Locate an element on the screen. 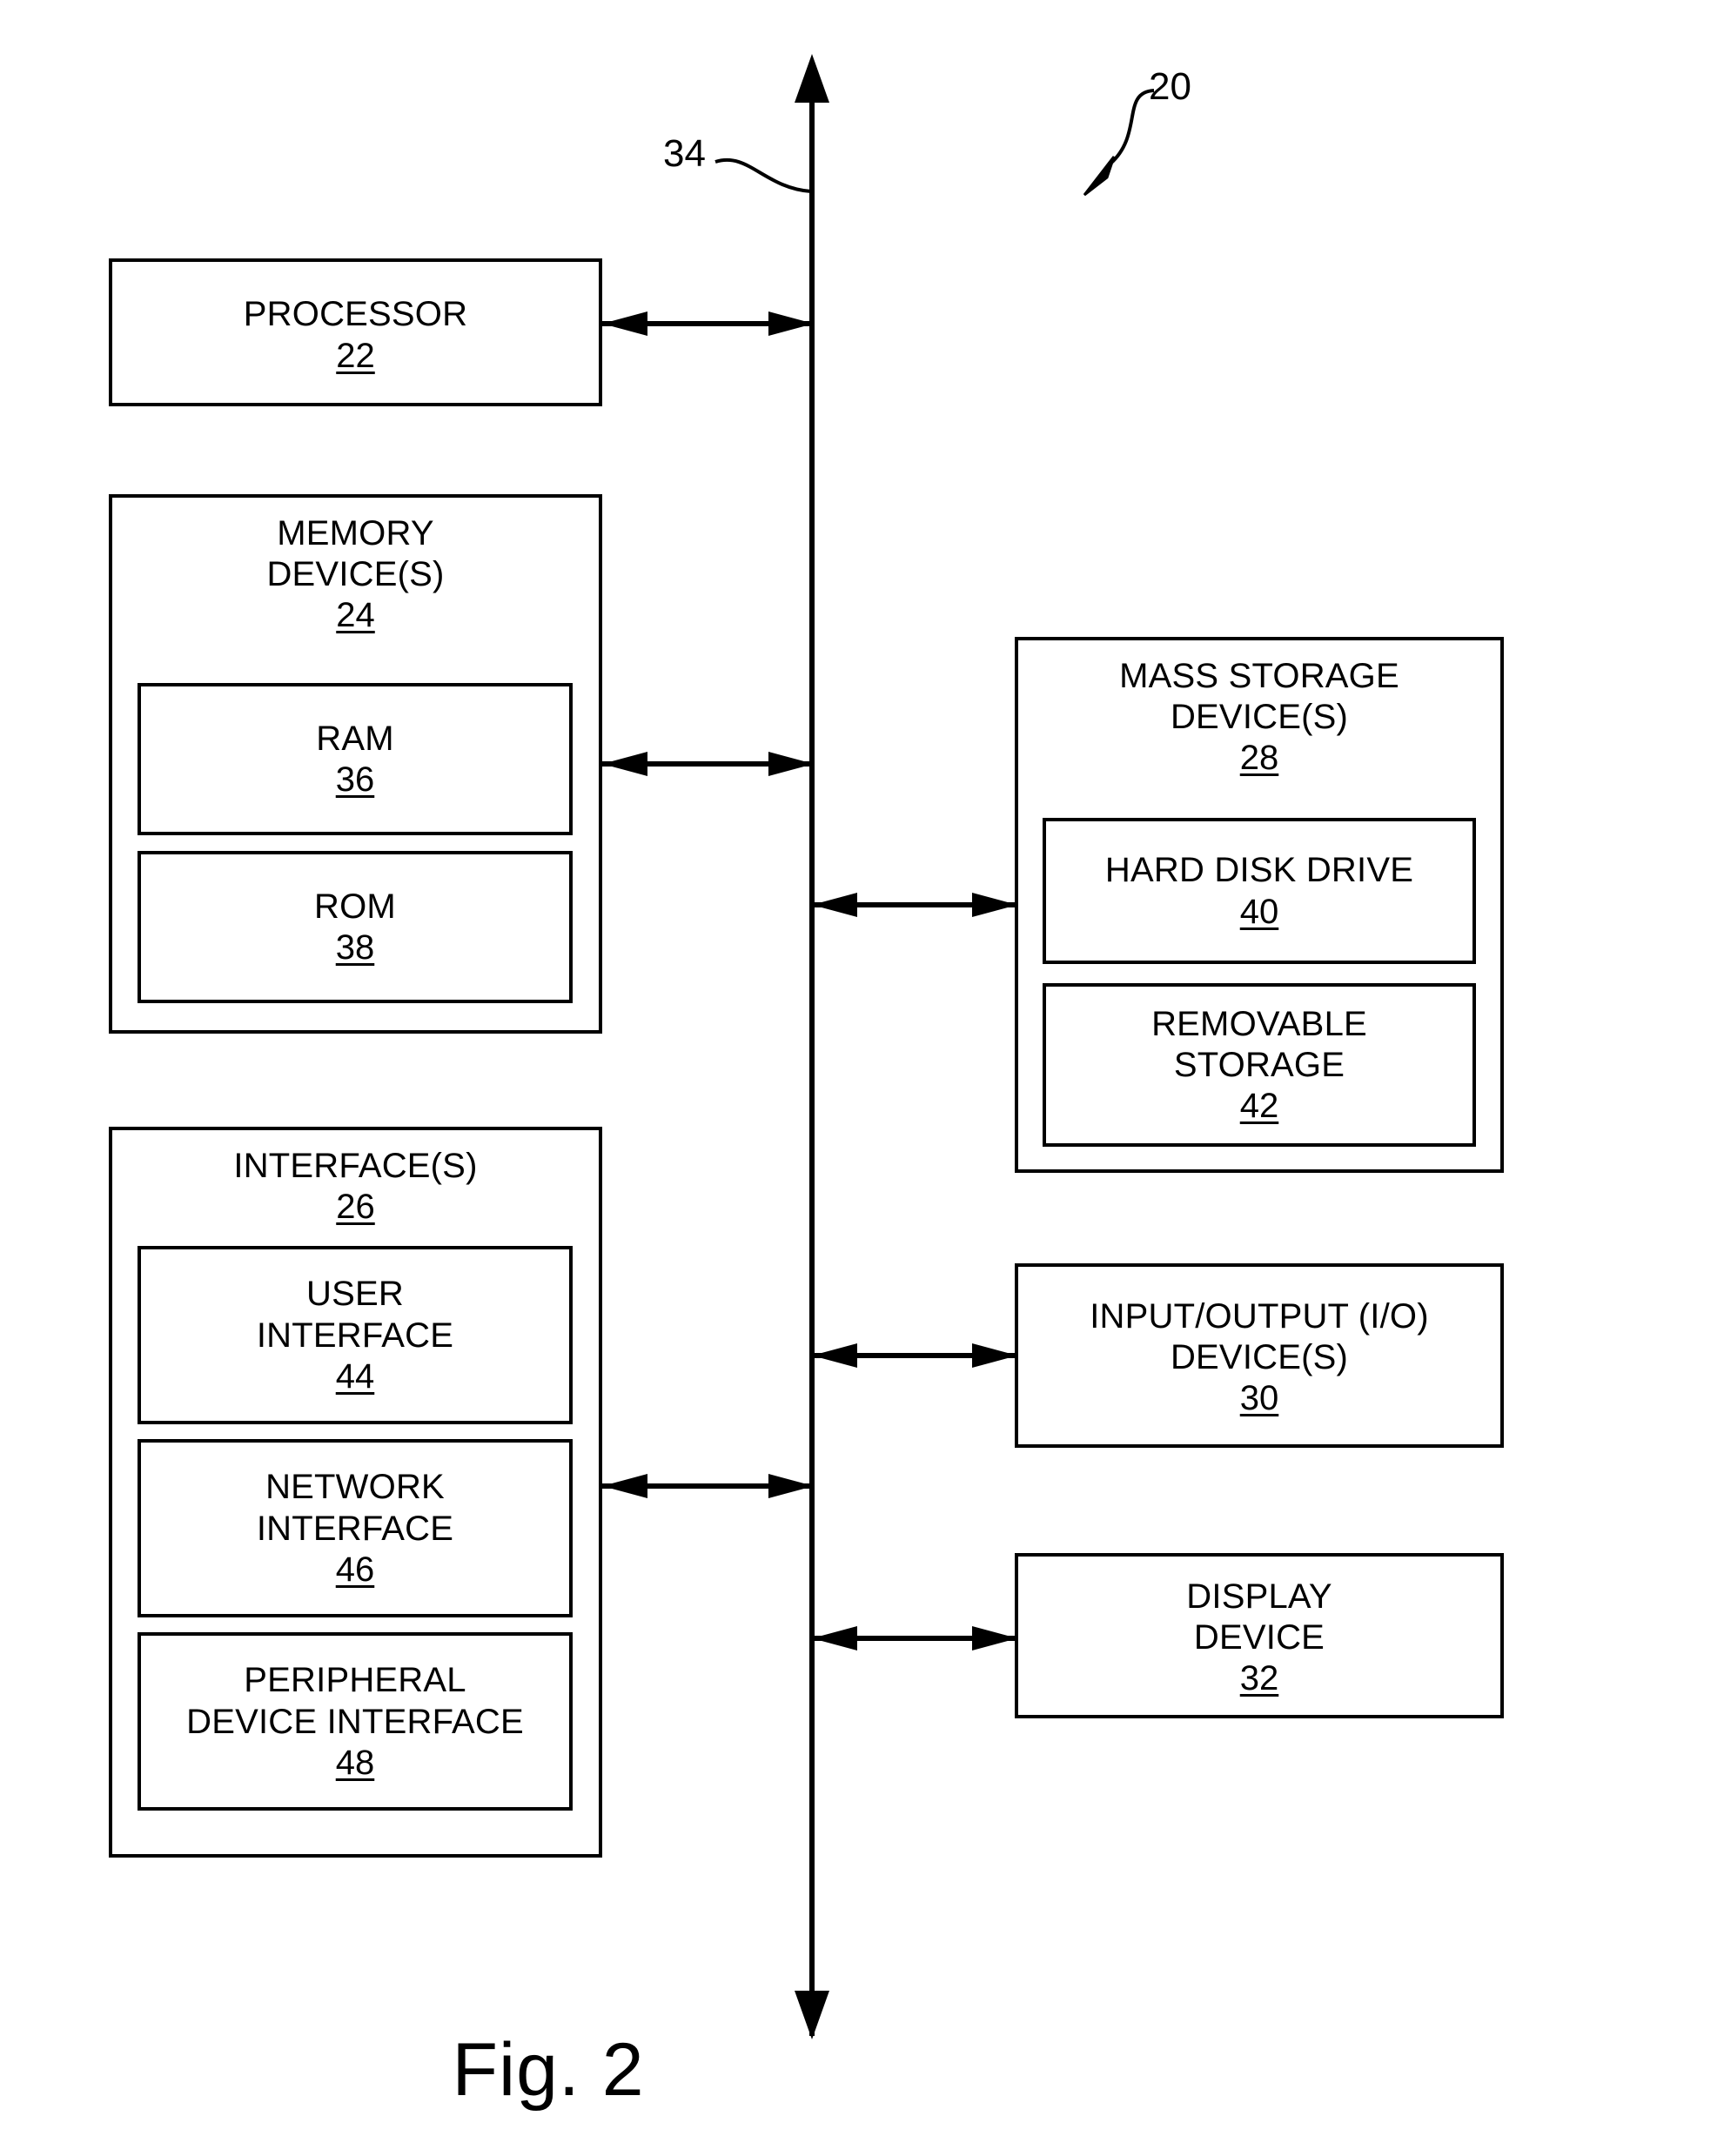  user-interface-block: USER INTERFACE 44 is located at coordinates (355, 1335).